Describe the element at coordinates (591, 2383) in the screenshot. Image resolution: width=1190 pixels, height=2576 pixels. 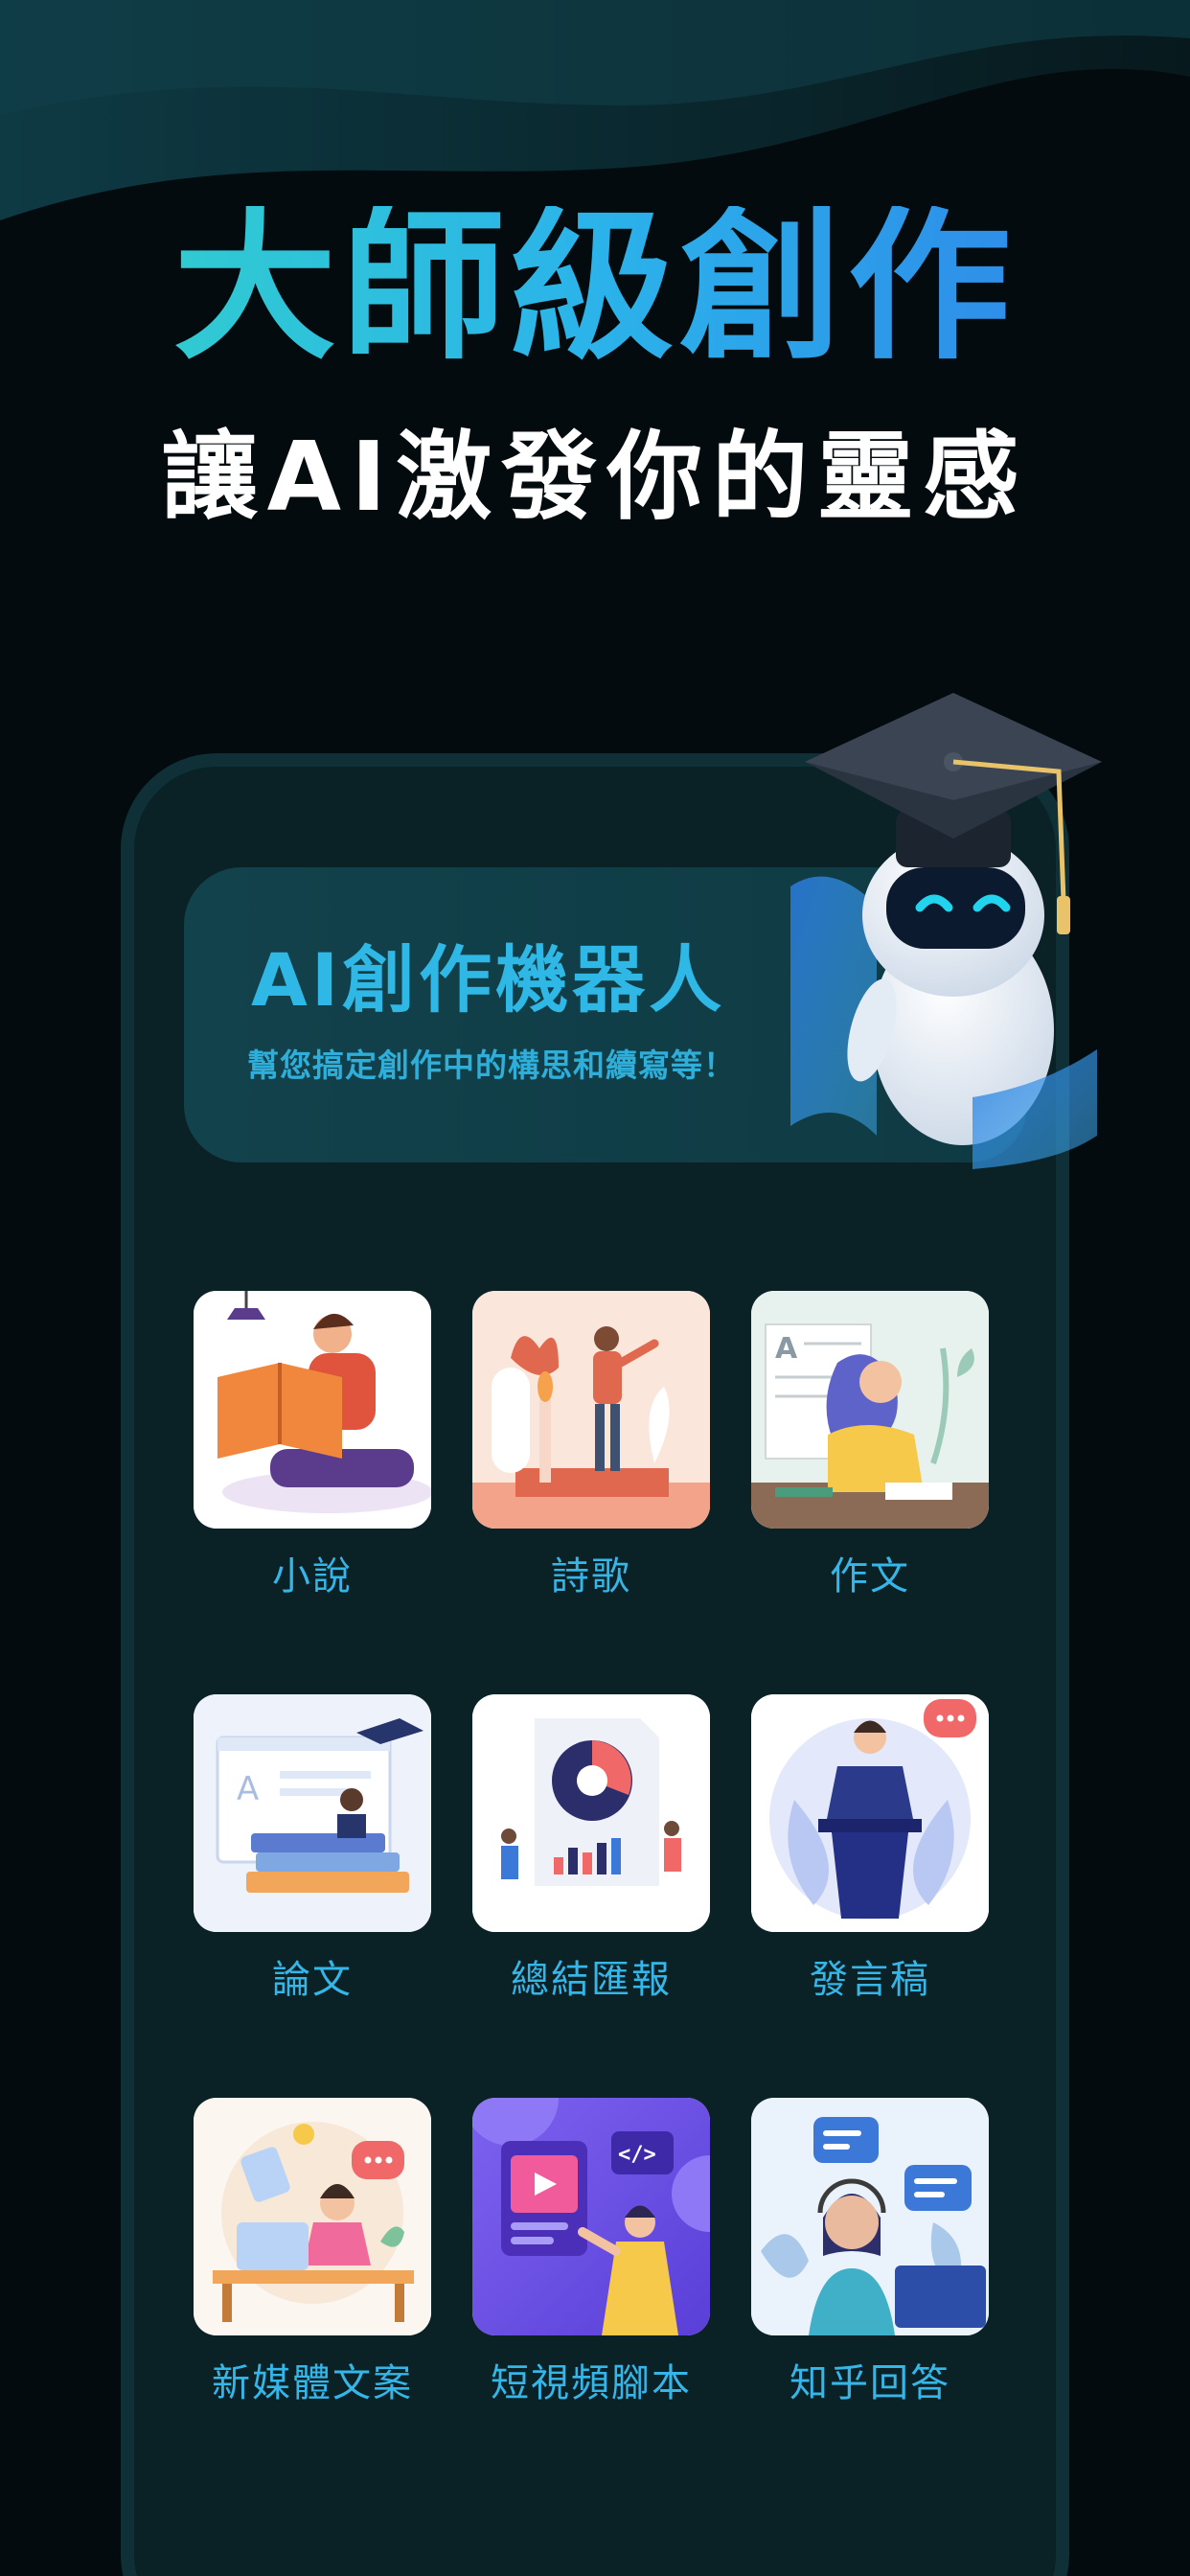
I see `category-label-video-script: 短視頻腳本` at that location.